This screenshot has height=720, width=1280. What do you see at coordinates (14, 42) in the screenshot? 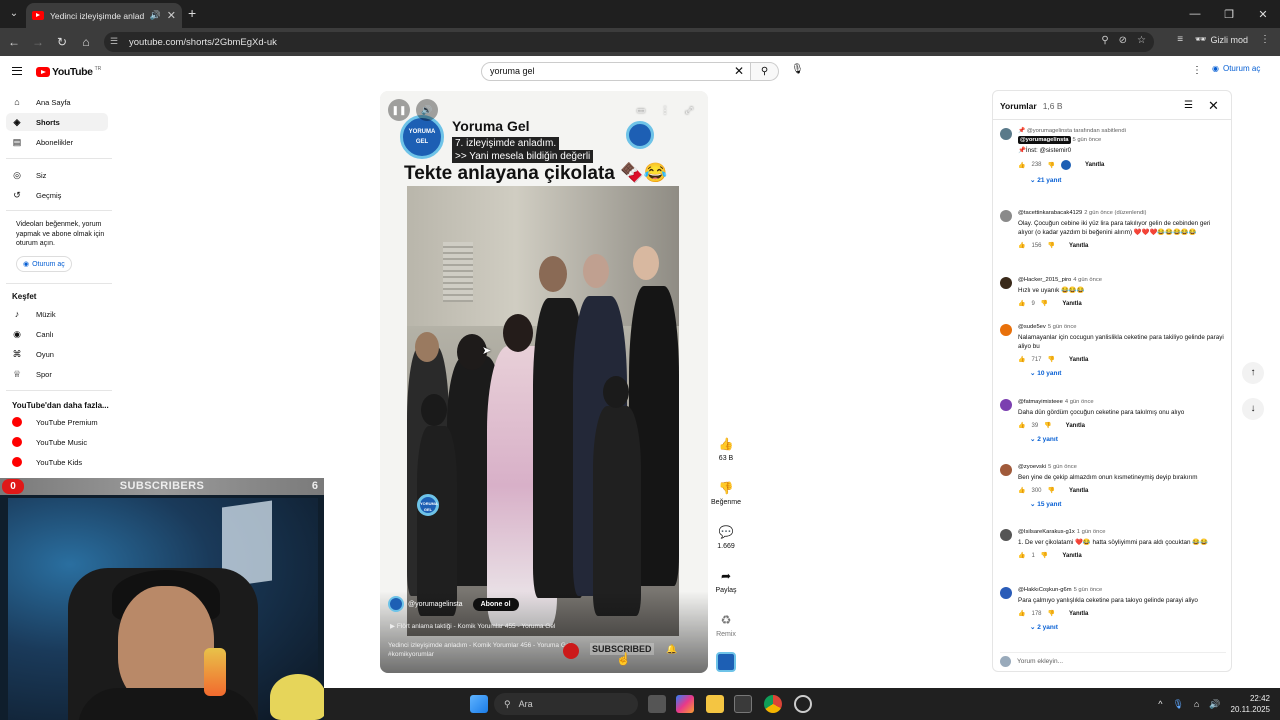
I see `back-icon: ←` at bounding box center [14, 42].